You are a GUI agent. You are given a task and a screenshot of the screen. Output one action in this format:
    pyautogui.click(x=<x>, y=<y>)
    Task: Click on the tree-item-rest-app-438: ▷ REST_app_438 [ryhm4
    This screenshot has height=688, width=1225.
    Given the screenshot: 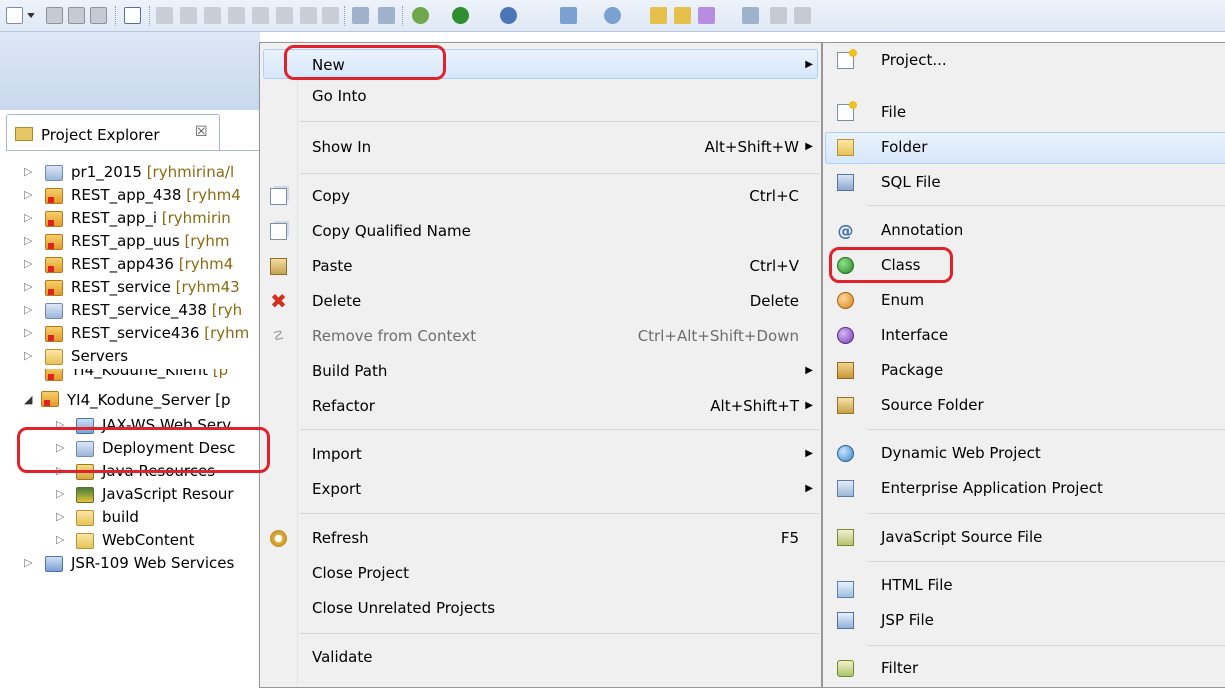 What is the action you would take?
    pyautogui.click(x=131, y=196)
    